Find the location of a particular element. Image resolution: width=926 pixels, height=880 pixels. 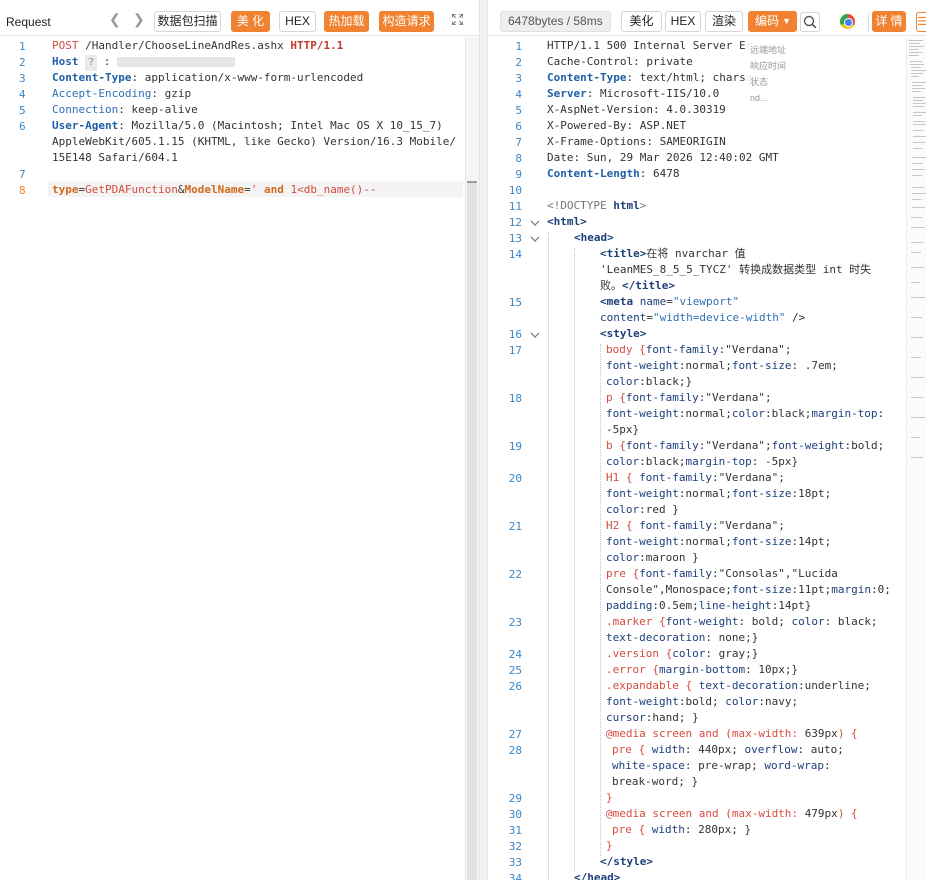

help-icon: ? is located at coordinates (91, 63).